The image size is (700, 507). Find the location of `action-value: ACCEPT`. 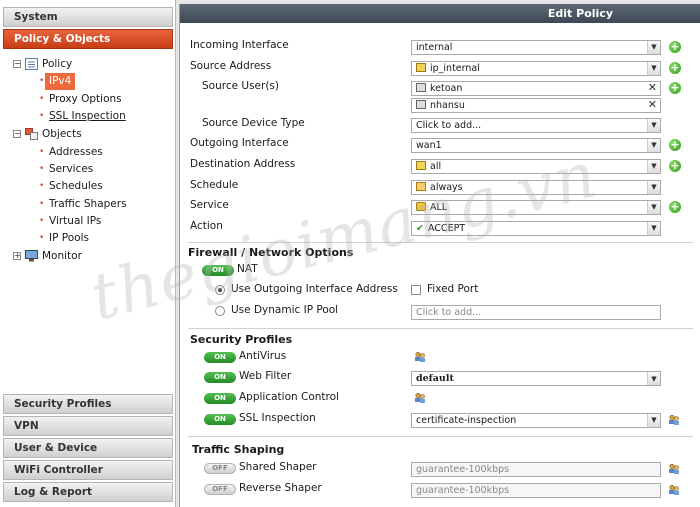

action-value: ACCEPT is located at coordinates (446, 228).